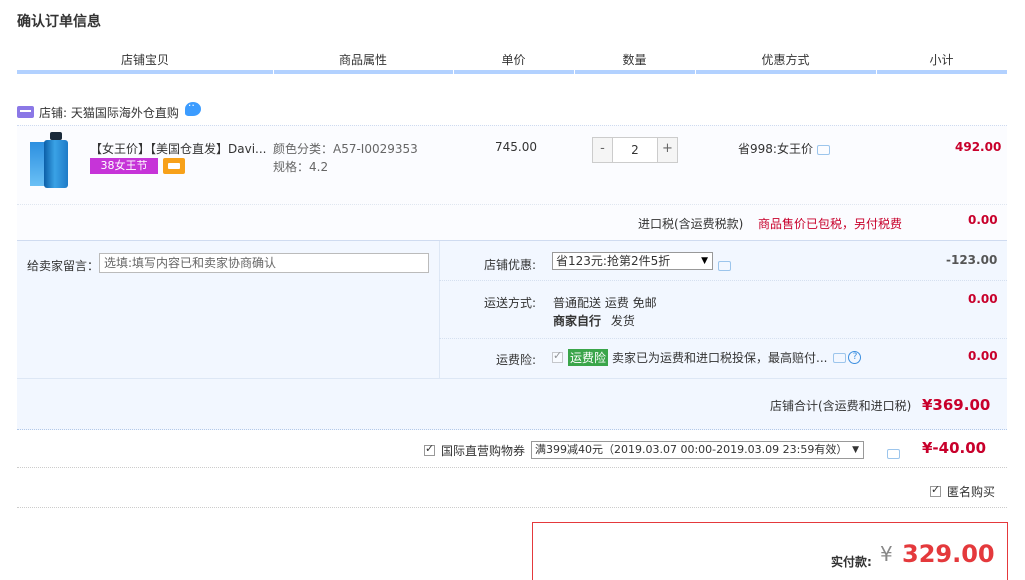 The height and width of the screenshot is (580, 1025). I want to click on product-thumbnail, so click(52, 160).